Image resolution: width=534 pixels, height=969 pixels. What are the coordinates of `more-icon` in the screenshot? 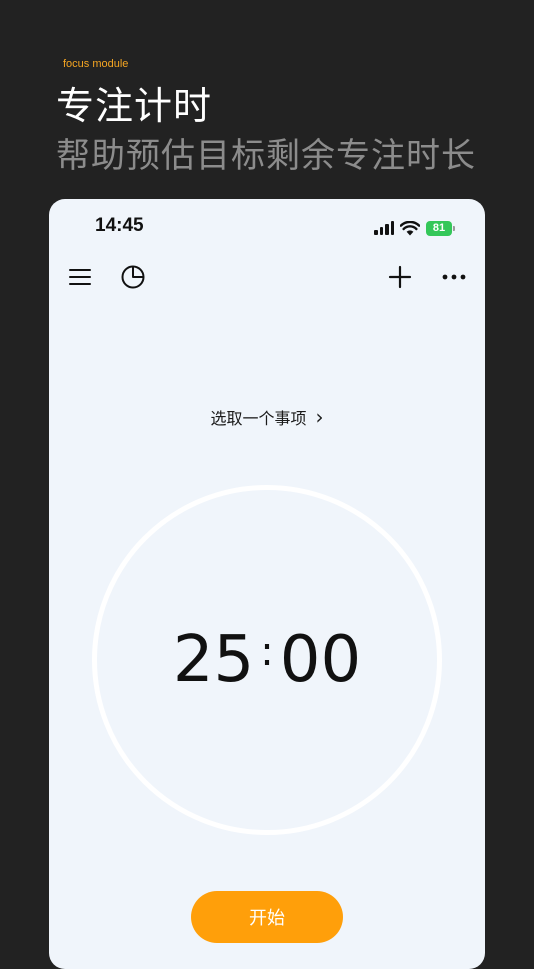 It's located at (454, 277).